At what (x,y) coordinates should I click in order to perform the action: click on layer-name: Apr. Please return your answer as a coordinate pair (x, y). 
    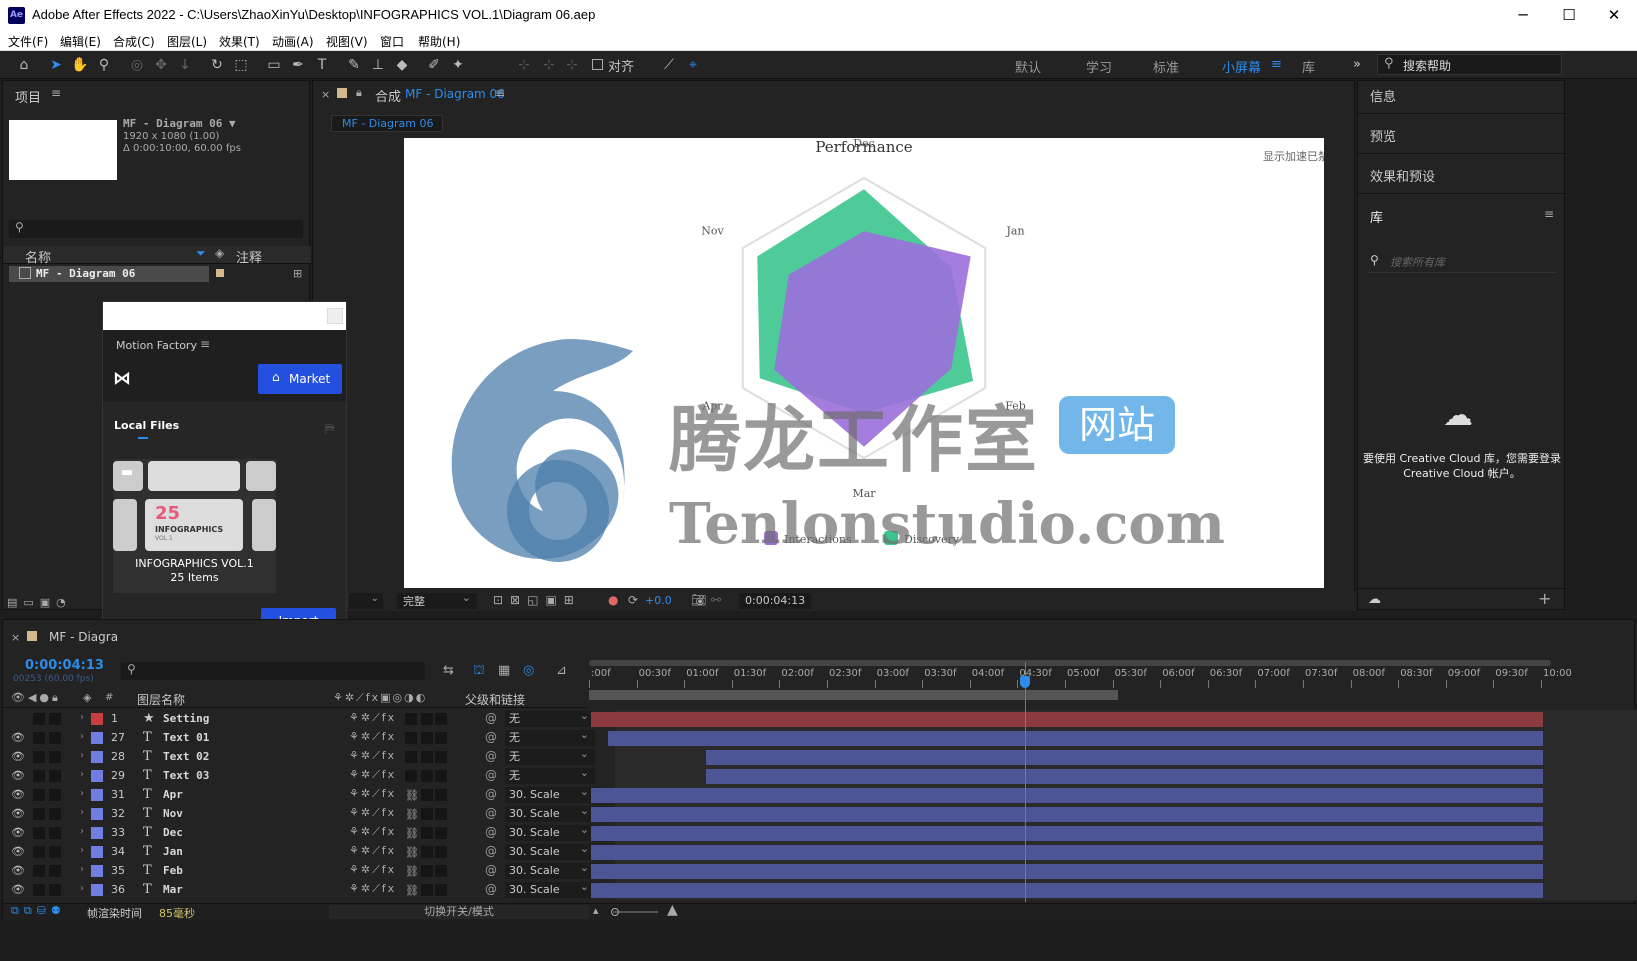
    Looking at the image, I should click on (173, 794).